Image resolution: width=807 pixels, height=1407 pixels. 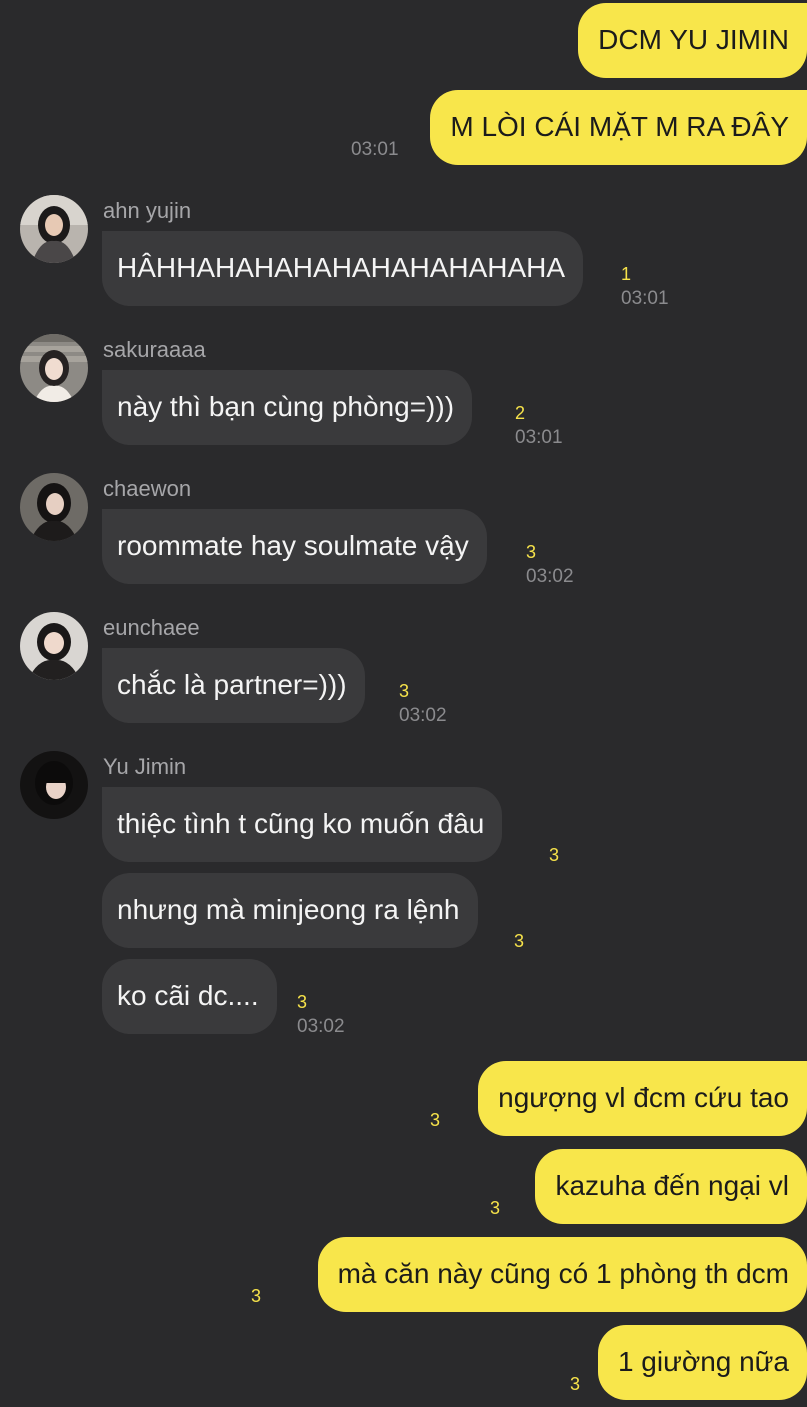 I want to click on message-text: thiệc tình t cũng ko muốn đâu, so click(x=301, y=823).